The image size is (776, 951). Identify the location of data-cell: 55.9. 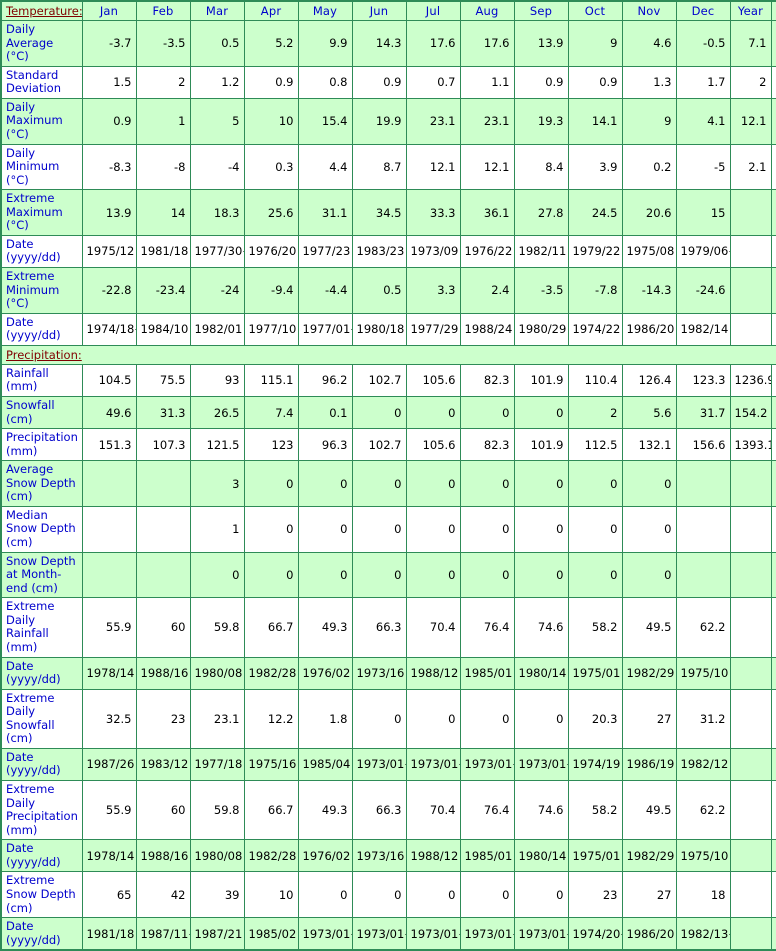
(109, 627).